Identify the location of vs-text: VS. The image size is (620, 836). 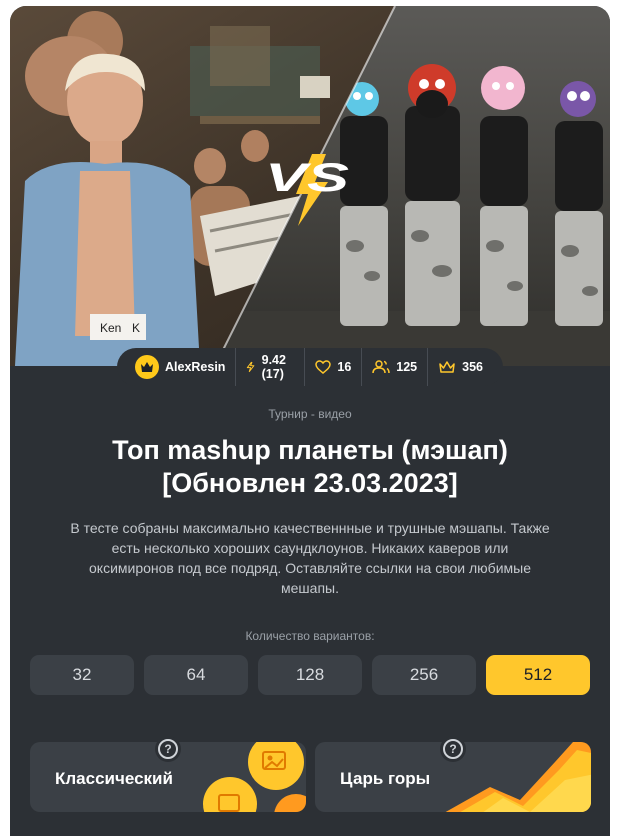
(307, 178).